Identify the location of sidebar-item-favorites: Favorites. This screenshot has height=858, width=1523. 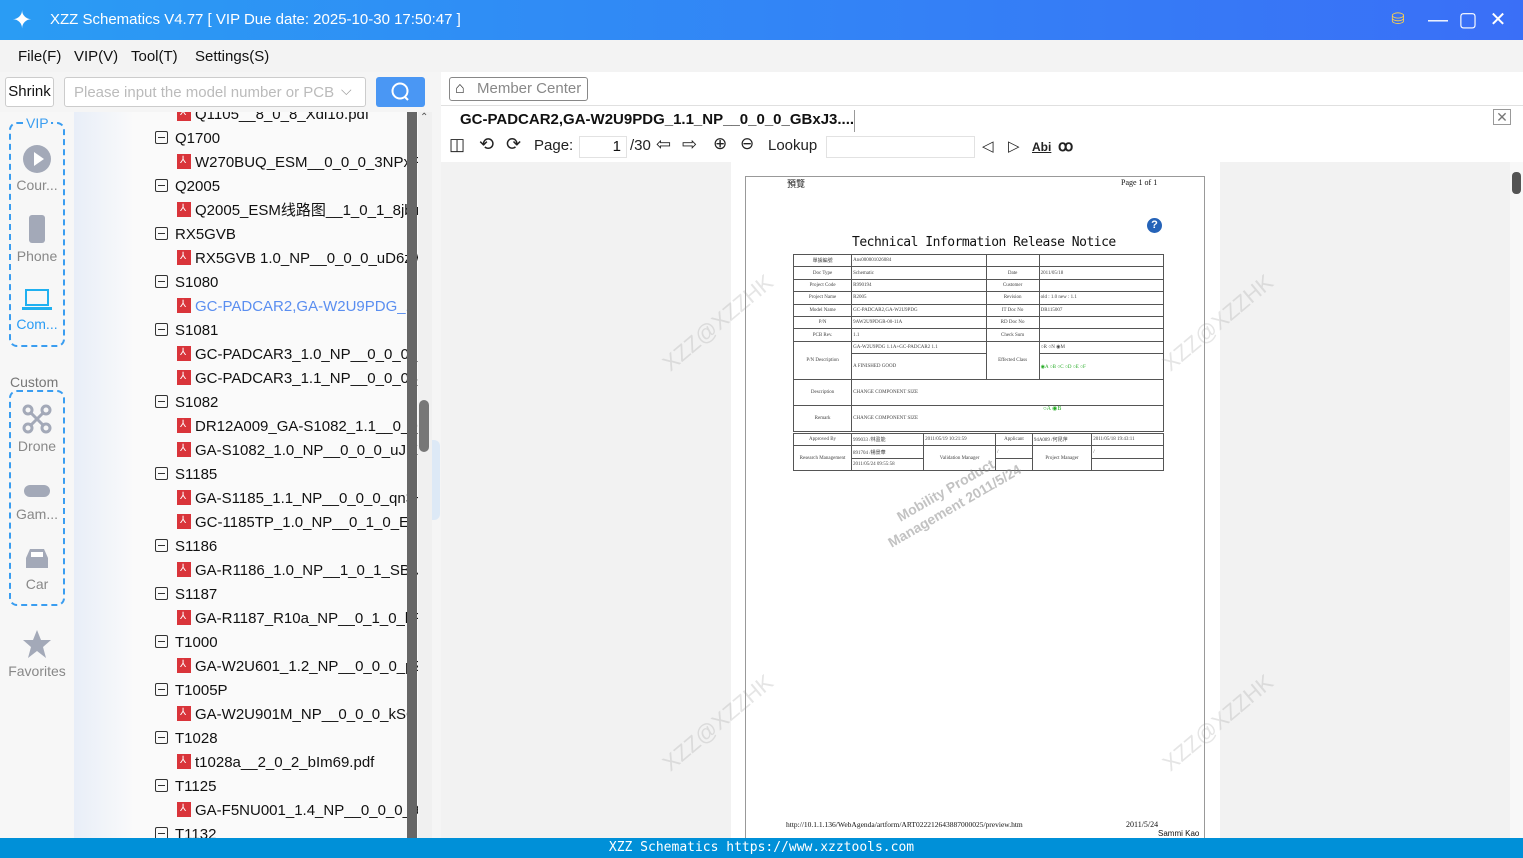
(37, 654).